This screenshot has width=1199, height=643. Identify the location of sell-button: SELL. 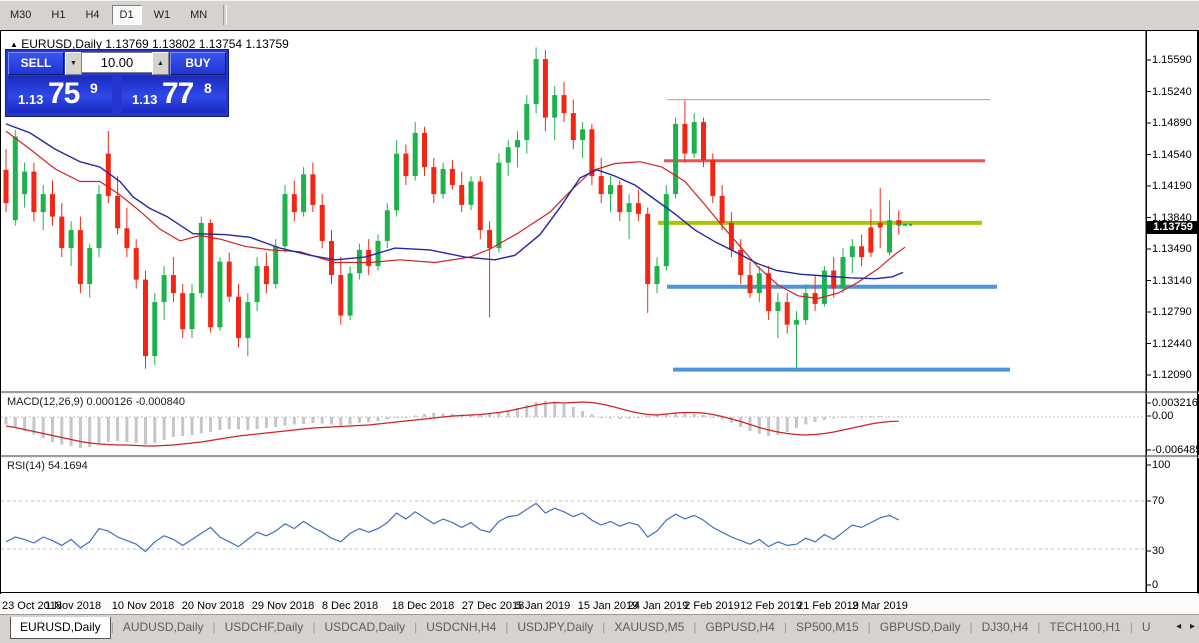
(36, 63).